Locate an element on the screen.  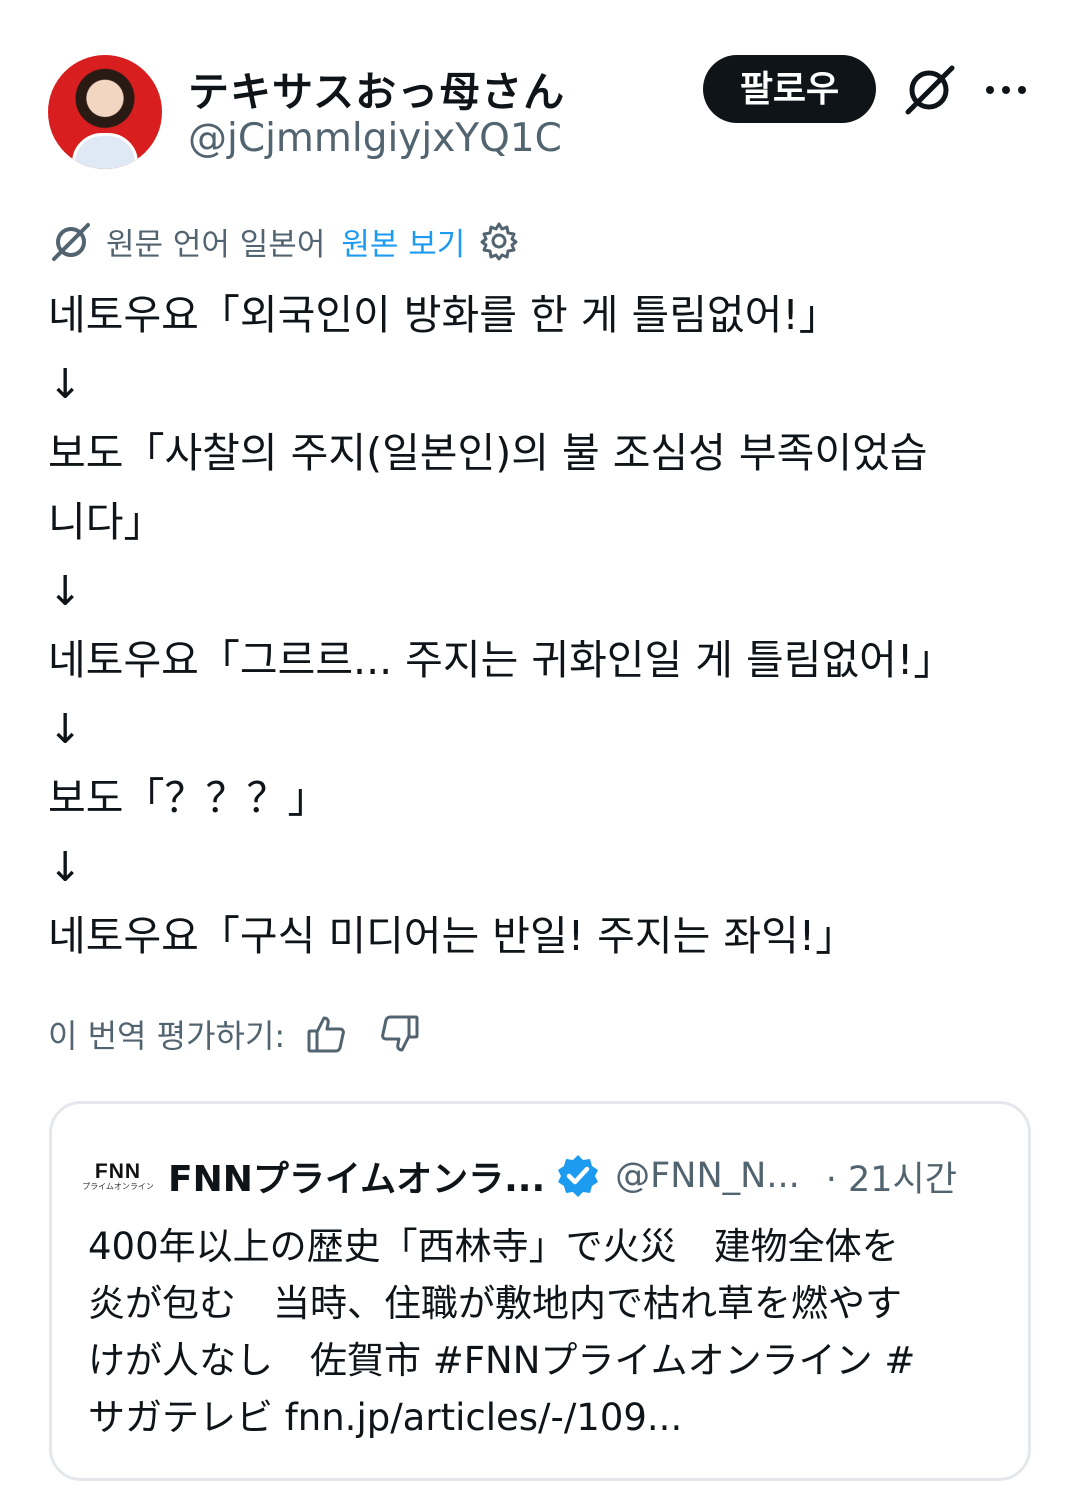
source-language-label: 원문 언어 일본어 is located at coordinates (216, 244).